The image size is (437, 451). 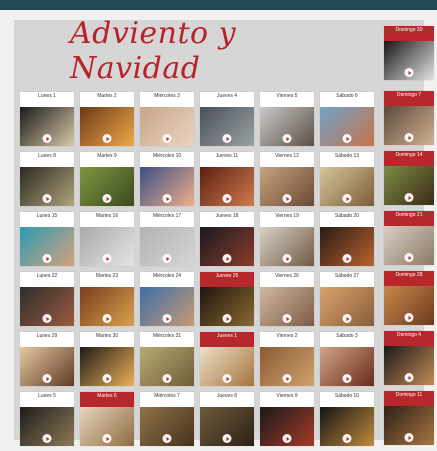 What do you see at coordinates (409, 178) in the screenshot?
I see `sunday-card: Domingo 14` at bounding box center [409, 178].